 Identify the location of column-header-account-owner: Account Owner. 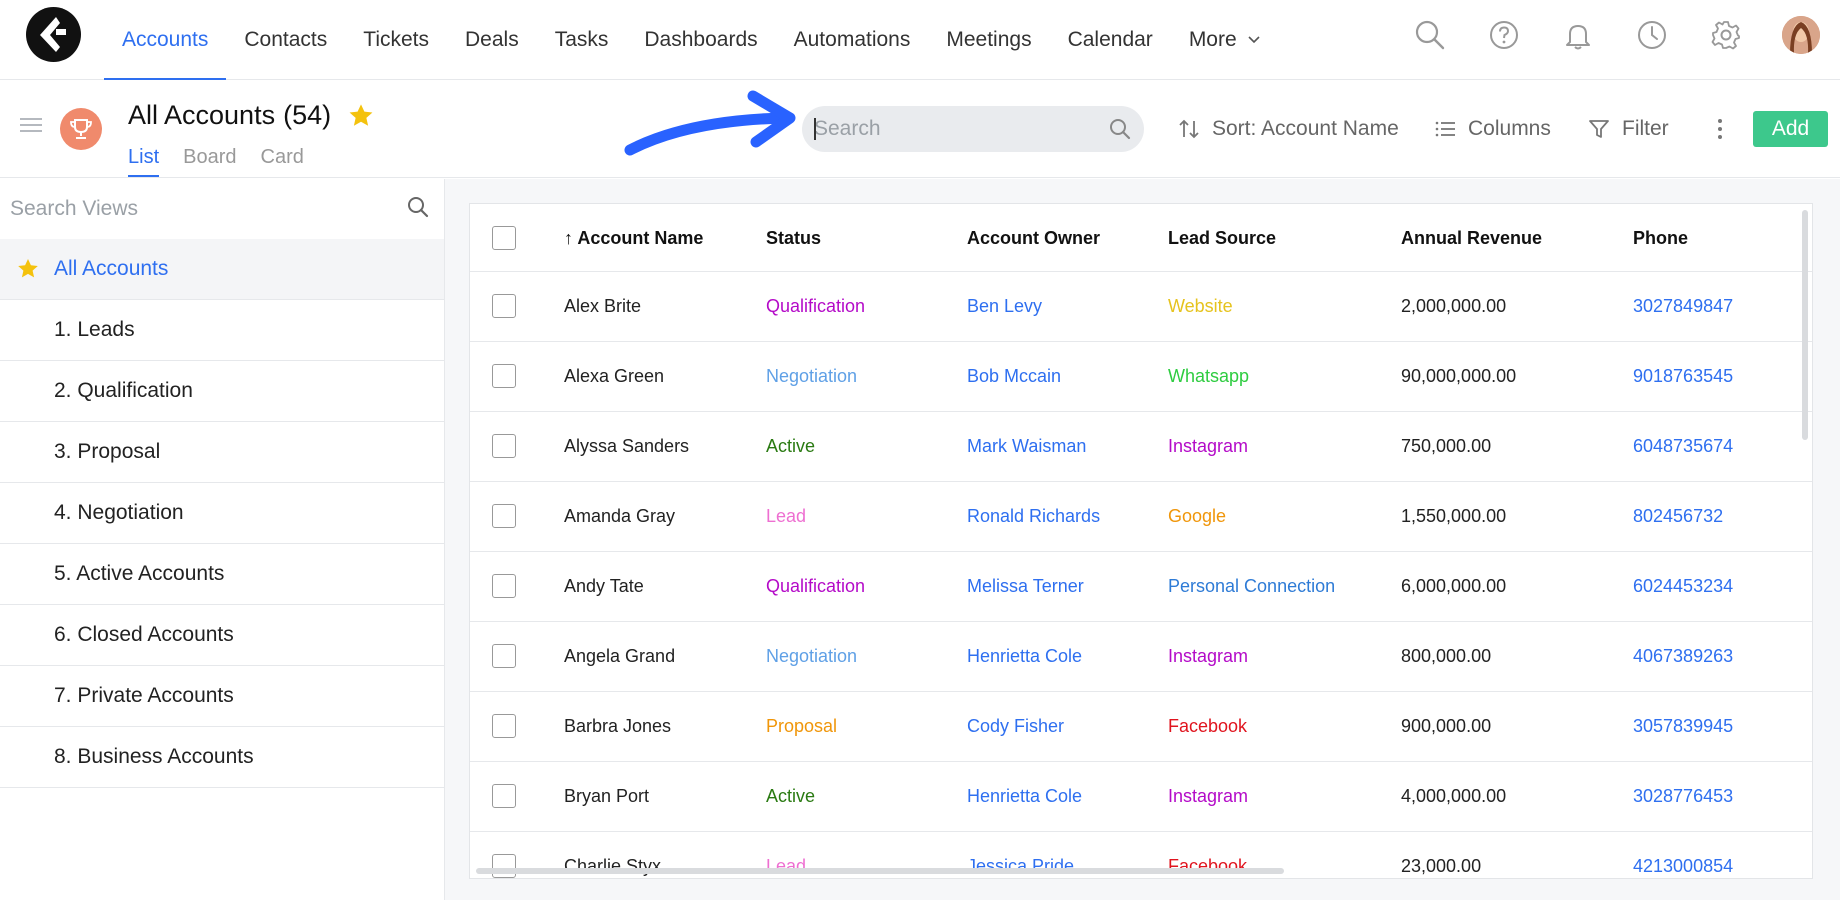
(1033, 238).